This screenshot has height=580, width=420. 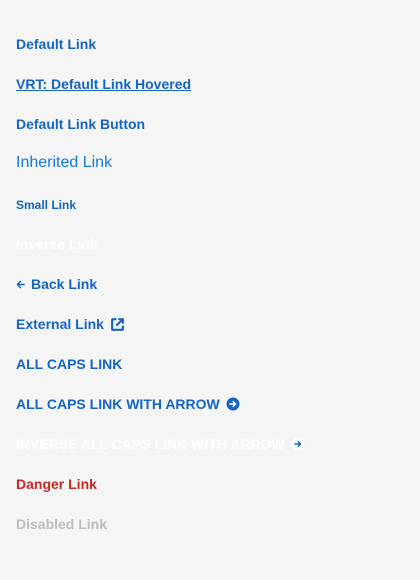 I want to click on row-inherited-link: Inherited Link, so click(x=64, y=163).